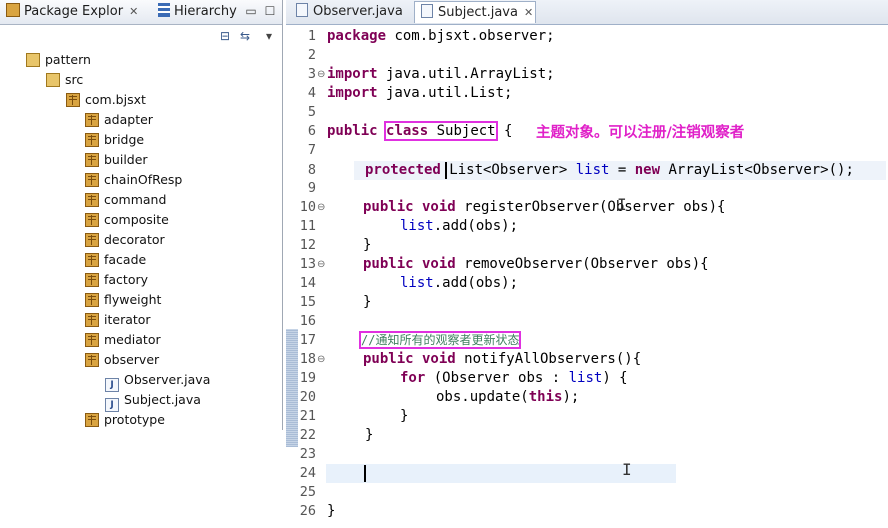 Image resolution: width=888 pixels, height=528 pixels. What do you see at coordinates (640, 133) in the screenshot?
I see `annotation-note: 主题对象。可以注册/注销观察者` at bounding box center [640, 133].